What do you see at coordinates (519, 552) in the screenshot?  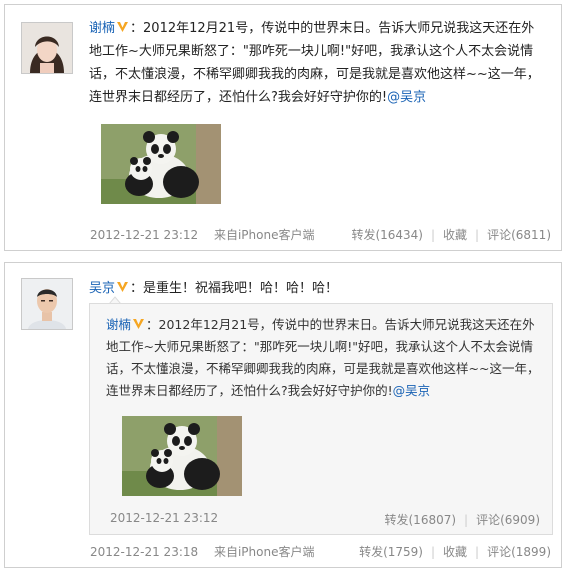 I see `comment-button: 评论(1899)` at bounding box center [519, 552].